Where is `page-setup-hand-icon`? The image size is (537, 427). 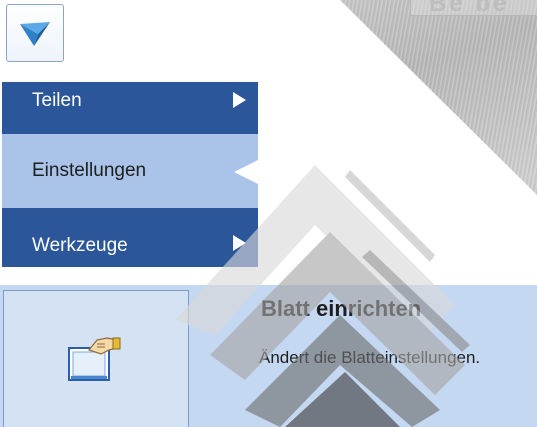 page-setup-hand-icon is located at coordinates (94, 359).